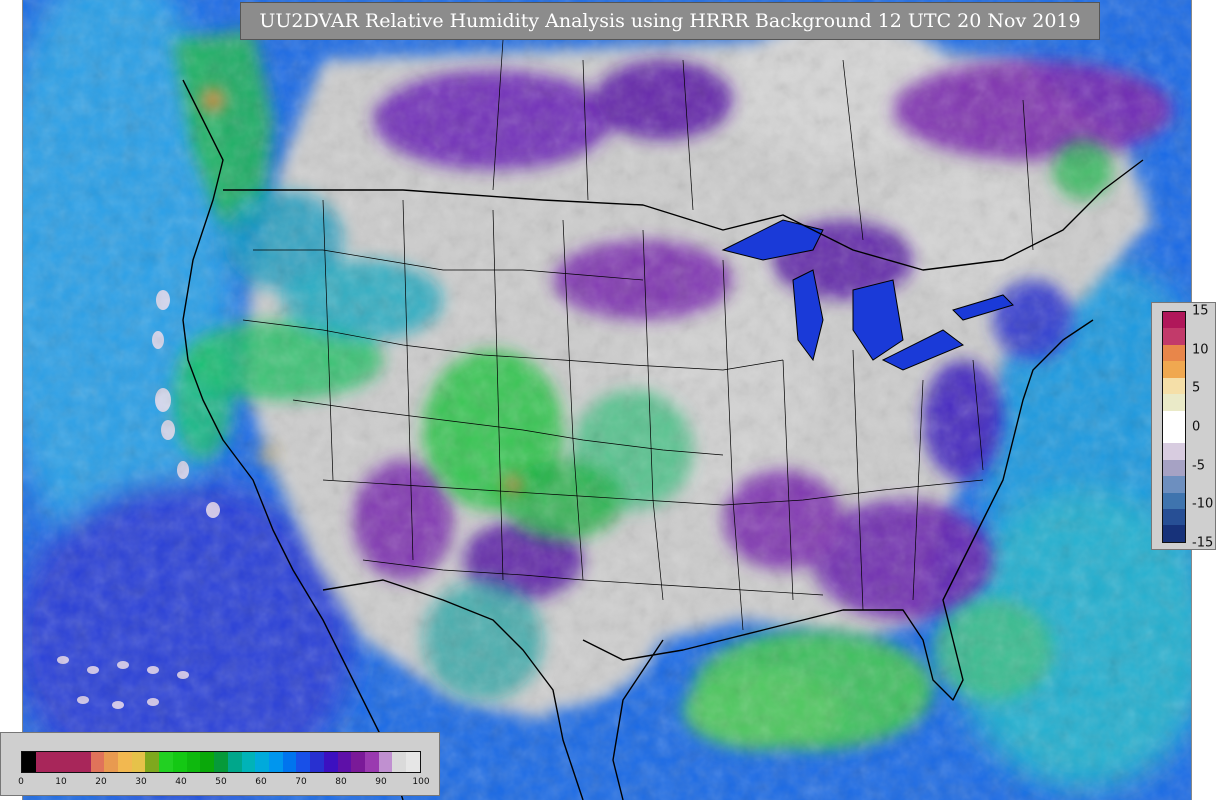  What do you see at coordinates (261, 782) in the screenshot?
I see `rh-tick-label: 60` at bounding box center [261, 782].